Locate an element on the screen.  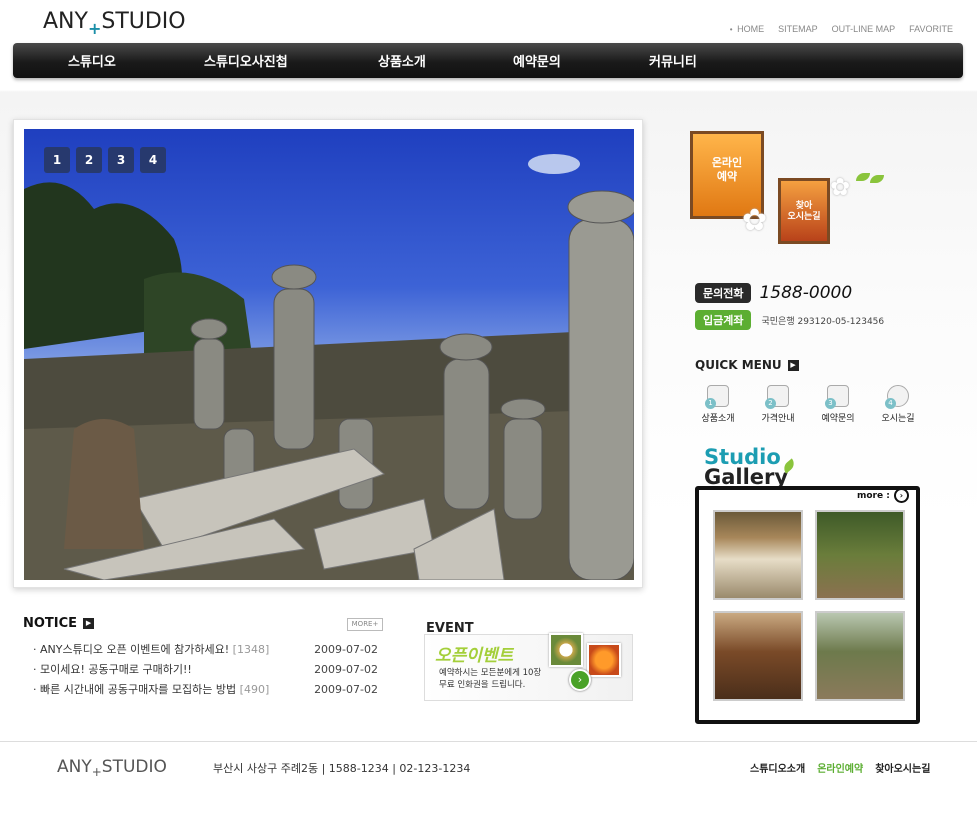
top-link-favorite: FAVORITE is located at coordinates (931, 29).